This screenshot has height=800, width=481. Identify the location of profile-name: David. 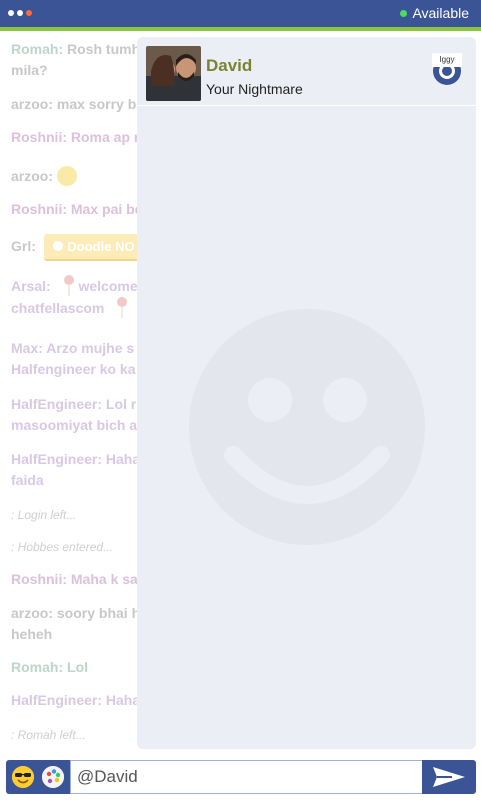
(229, 65).